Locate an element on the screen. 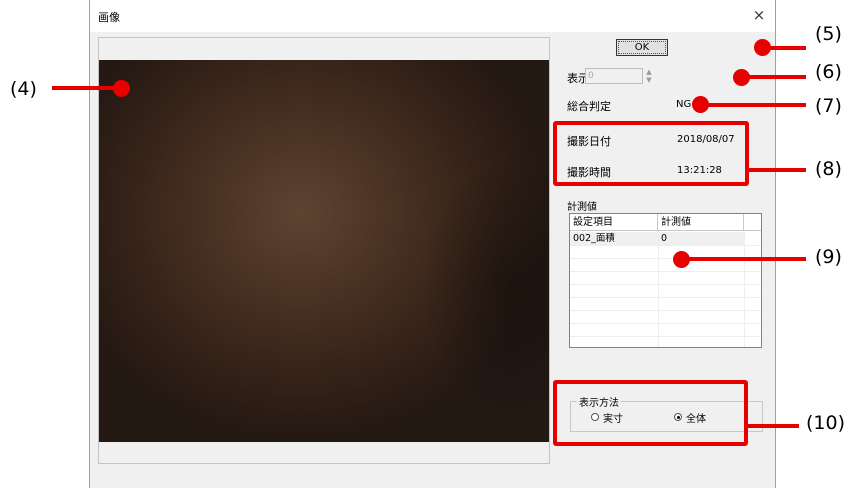  overall-judgment-value: NG is located at coordinates (684, 104).